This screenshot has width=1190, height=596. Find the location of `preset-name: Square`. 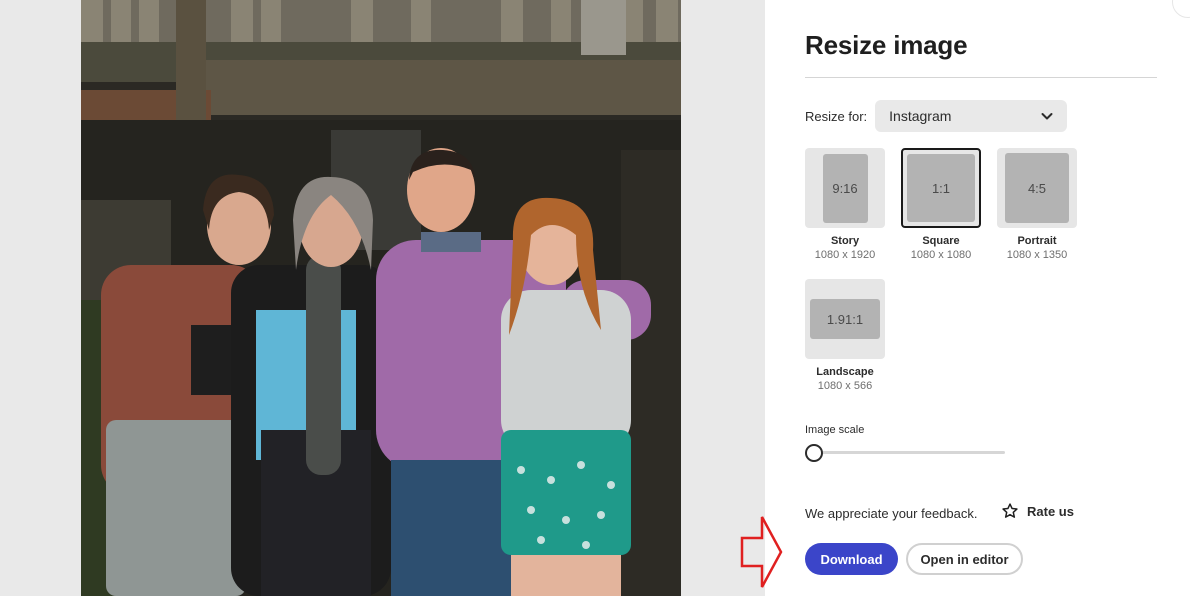

preset-name: Square is located at coordinates (941, 241).